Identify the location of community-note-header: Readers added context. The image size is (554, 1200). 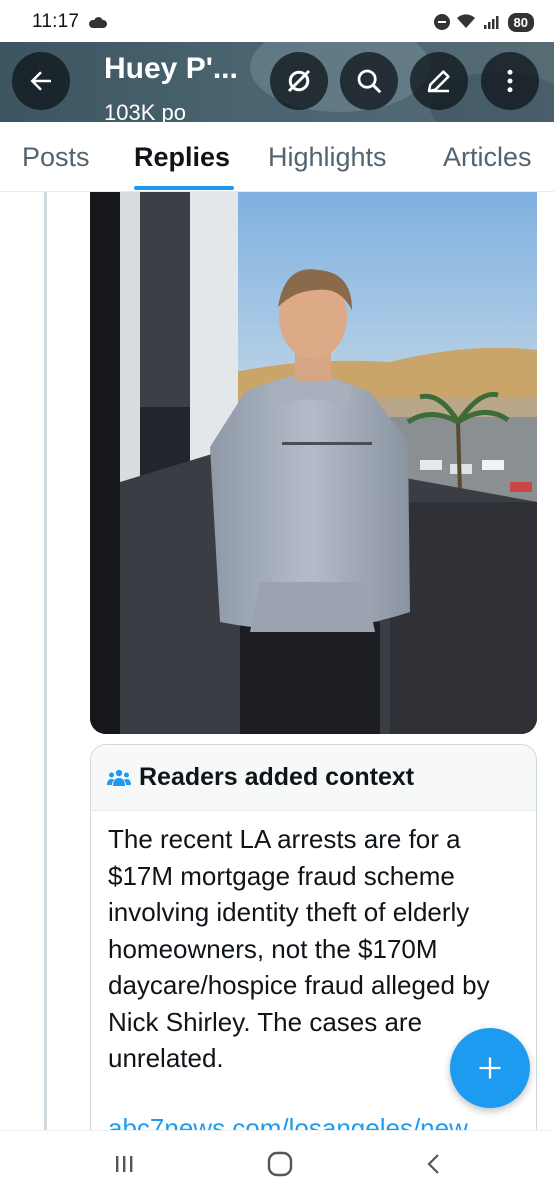
(313, 778).